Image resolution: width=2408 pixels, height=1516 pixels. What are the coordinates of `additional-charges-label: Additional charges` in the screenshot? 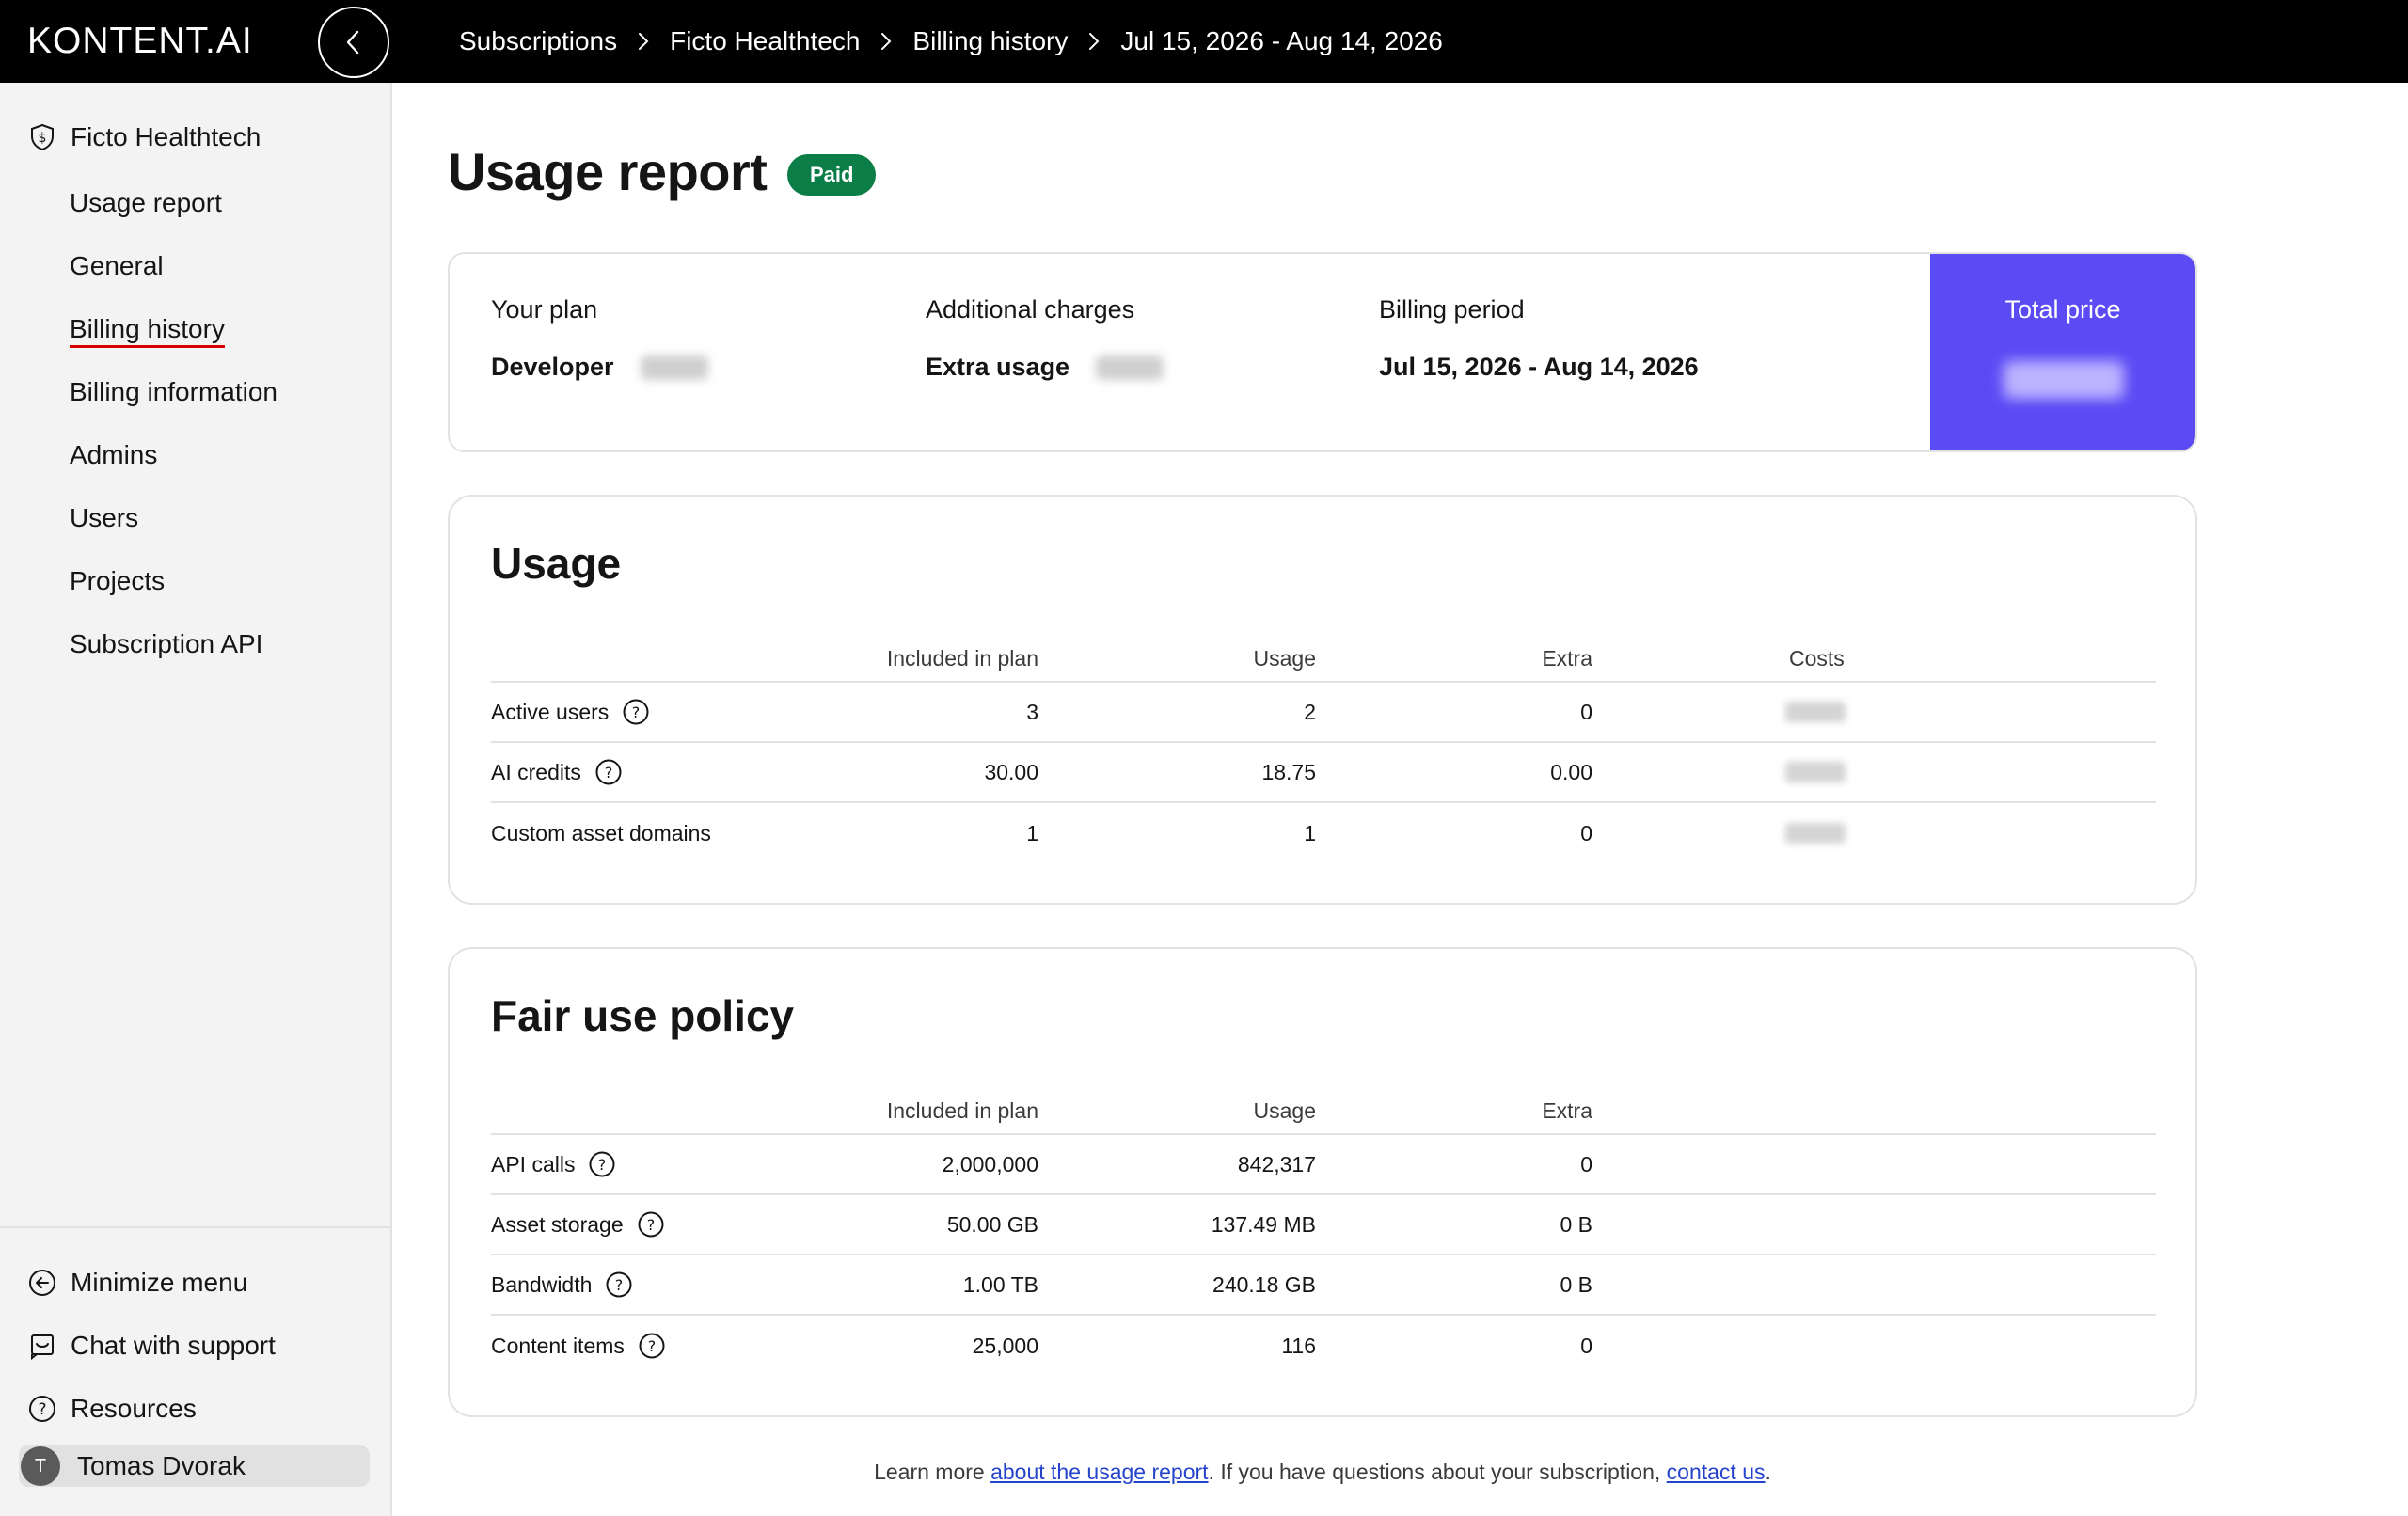 It's located at (1031, 309).